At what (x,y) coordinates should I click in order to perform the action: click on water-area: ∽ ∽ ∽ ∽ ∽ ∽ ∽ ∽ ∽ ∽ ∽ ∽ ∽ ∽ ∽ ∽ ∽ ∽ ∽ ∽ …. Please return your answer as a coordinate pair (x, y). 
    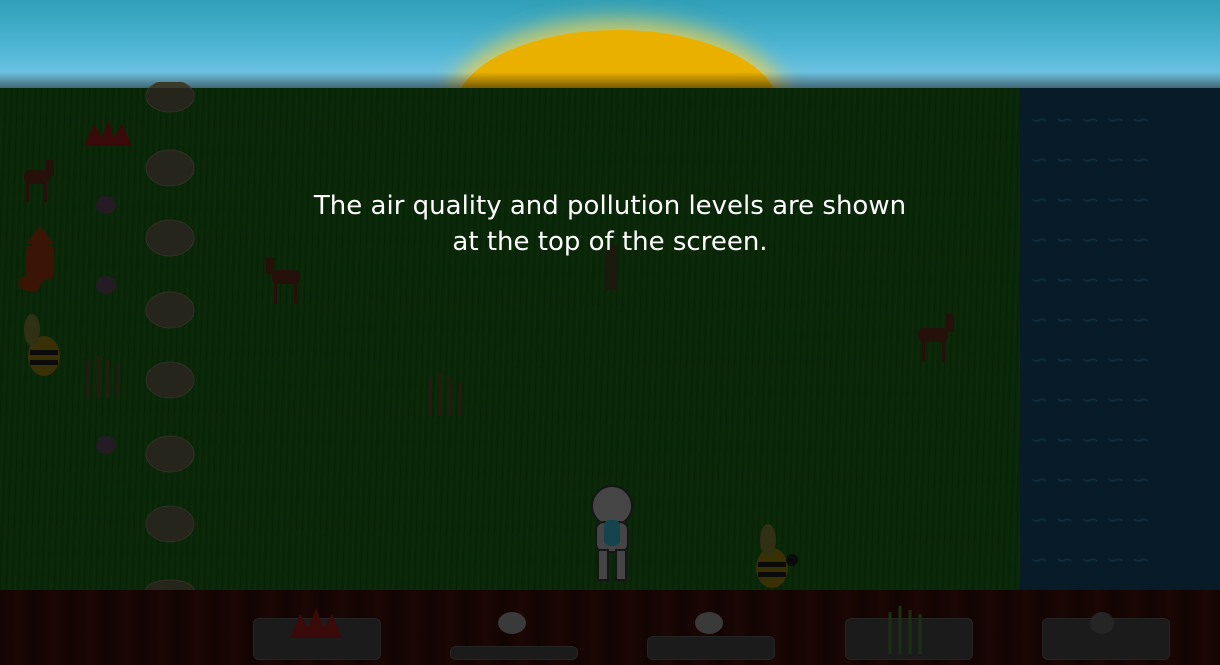
    Looking at the image, I should click on (1120, 339).